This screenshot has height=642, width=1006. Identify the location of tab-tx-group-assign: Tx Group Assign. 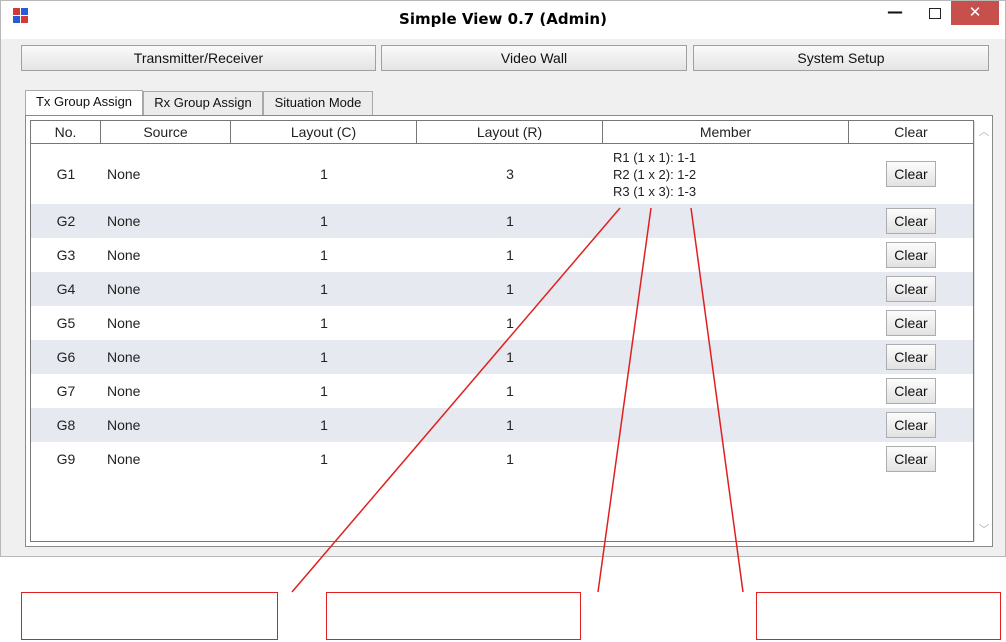
(84, 103).